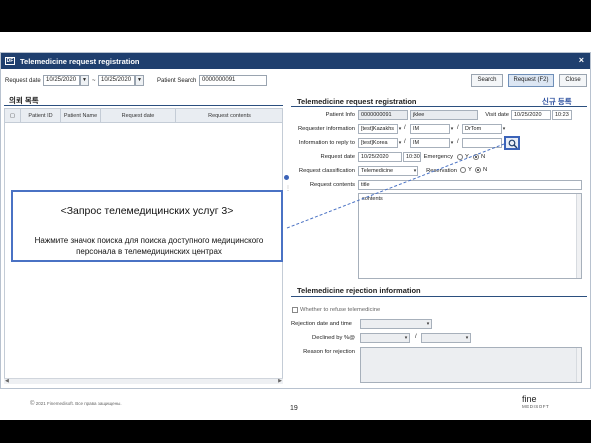 This screenshot has height=443, width=591. Describe the element at coordinates (295, 431) in the screenshot. I see `slide-bottom-bar` at that location.